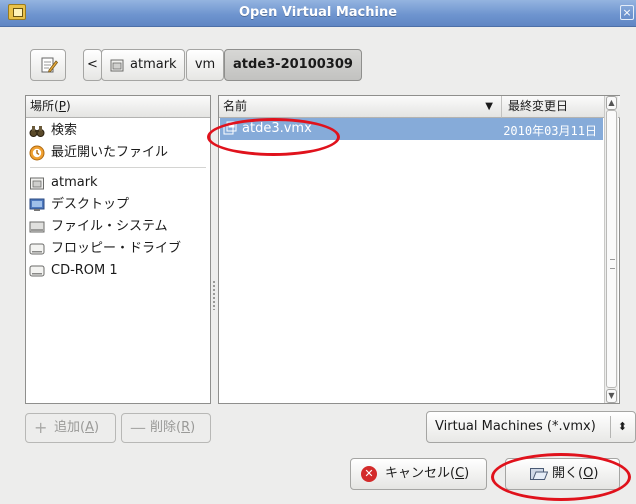 This screenshot has height=504, width=636. Describe the element at coordinates (74, 182) in the screenshot. I see `place-label: atmark` at that location.